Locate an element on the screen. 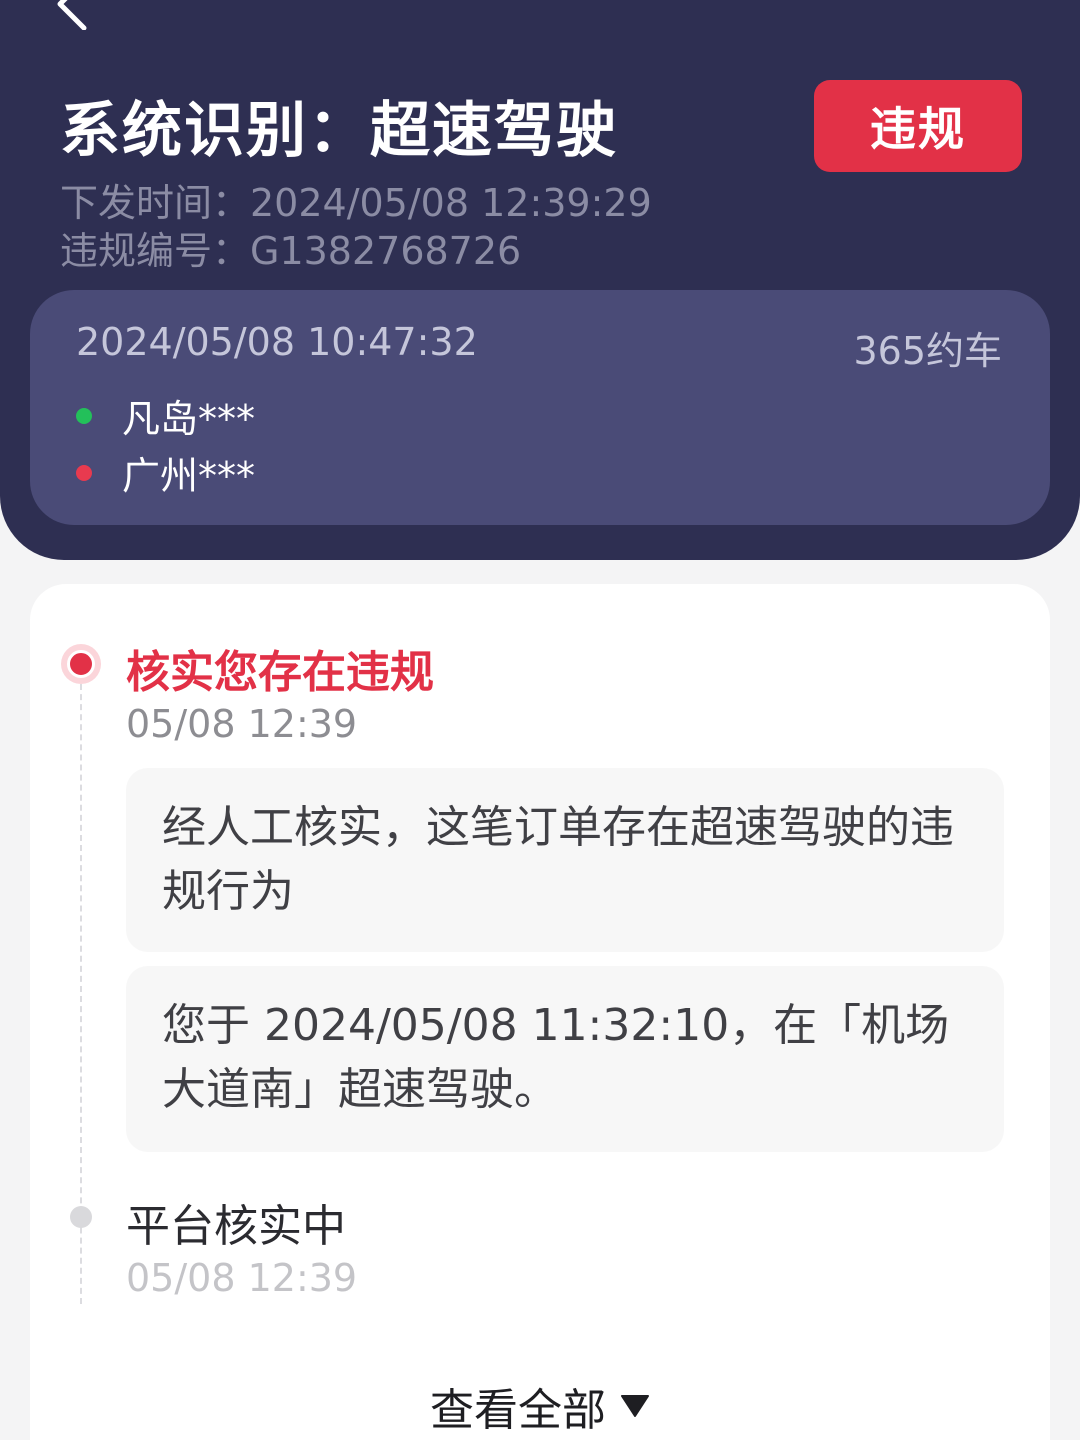 This screenshot has height=1440, width=1080. step-note: 经人工核实，这笔订单存在超速驾驶的违规行为 is located at coordinates (565, 860).